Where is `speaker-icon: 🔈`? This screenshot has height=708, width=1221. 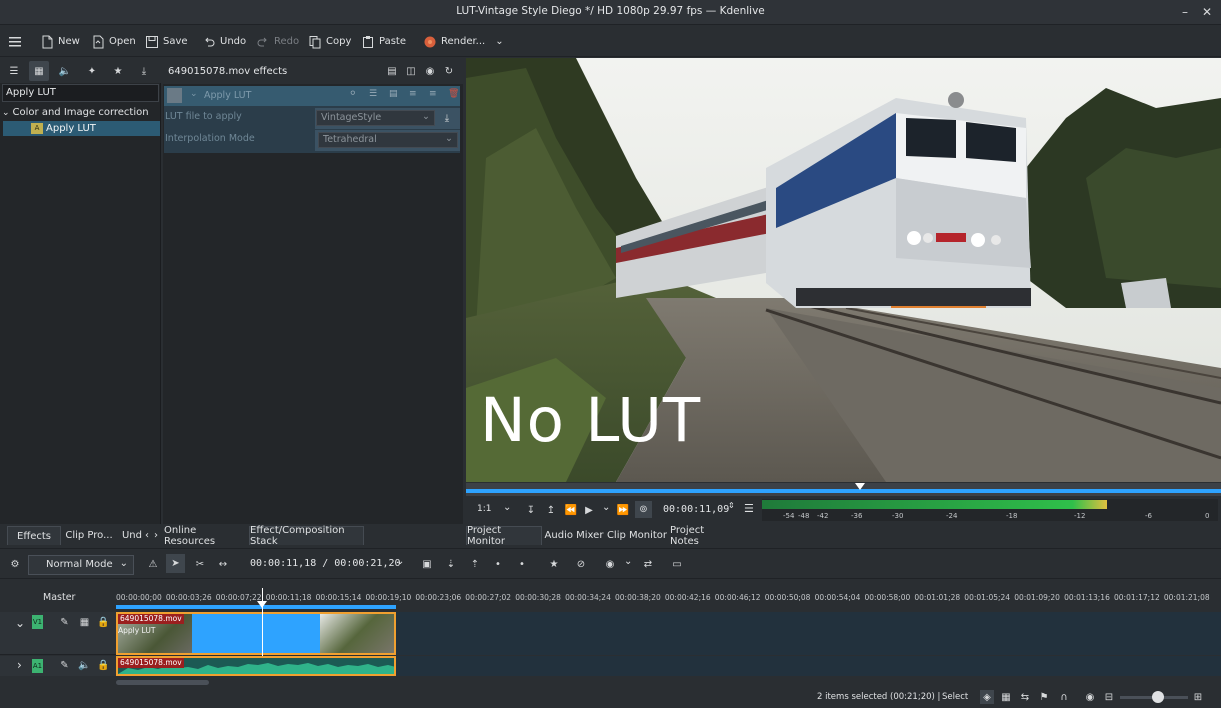
speaker-icon: 🔈 is located at coordinates (84, 665).